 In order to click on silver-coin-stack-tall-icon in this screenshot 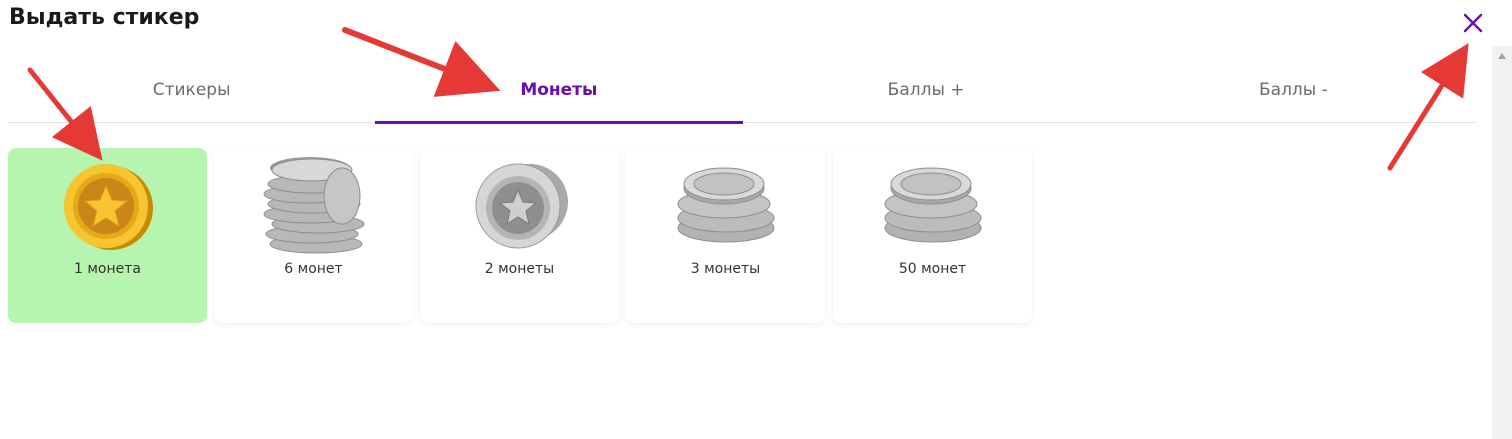, I will do `click(313, 205)`.